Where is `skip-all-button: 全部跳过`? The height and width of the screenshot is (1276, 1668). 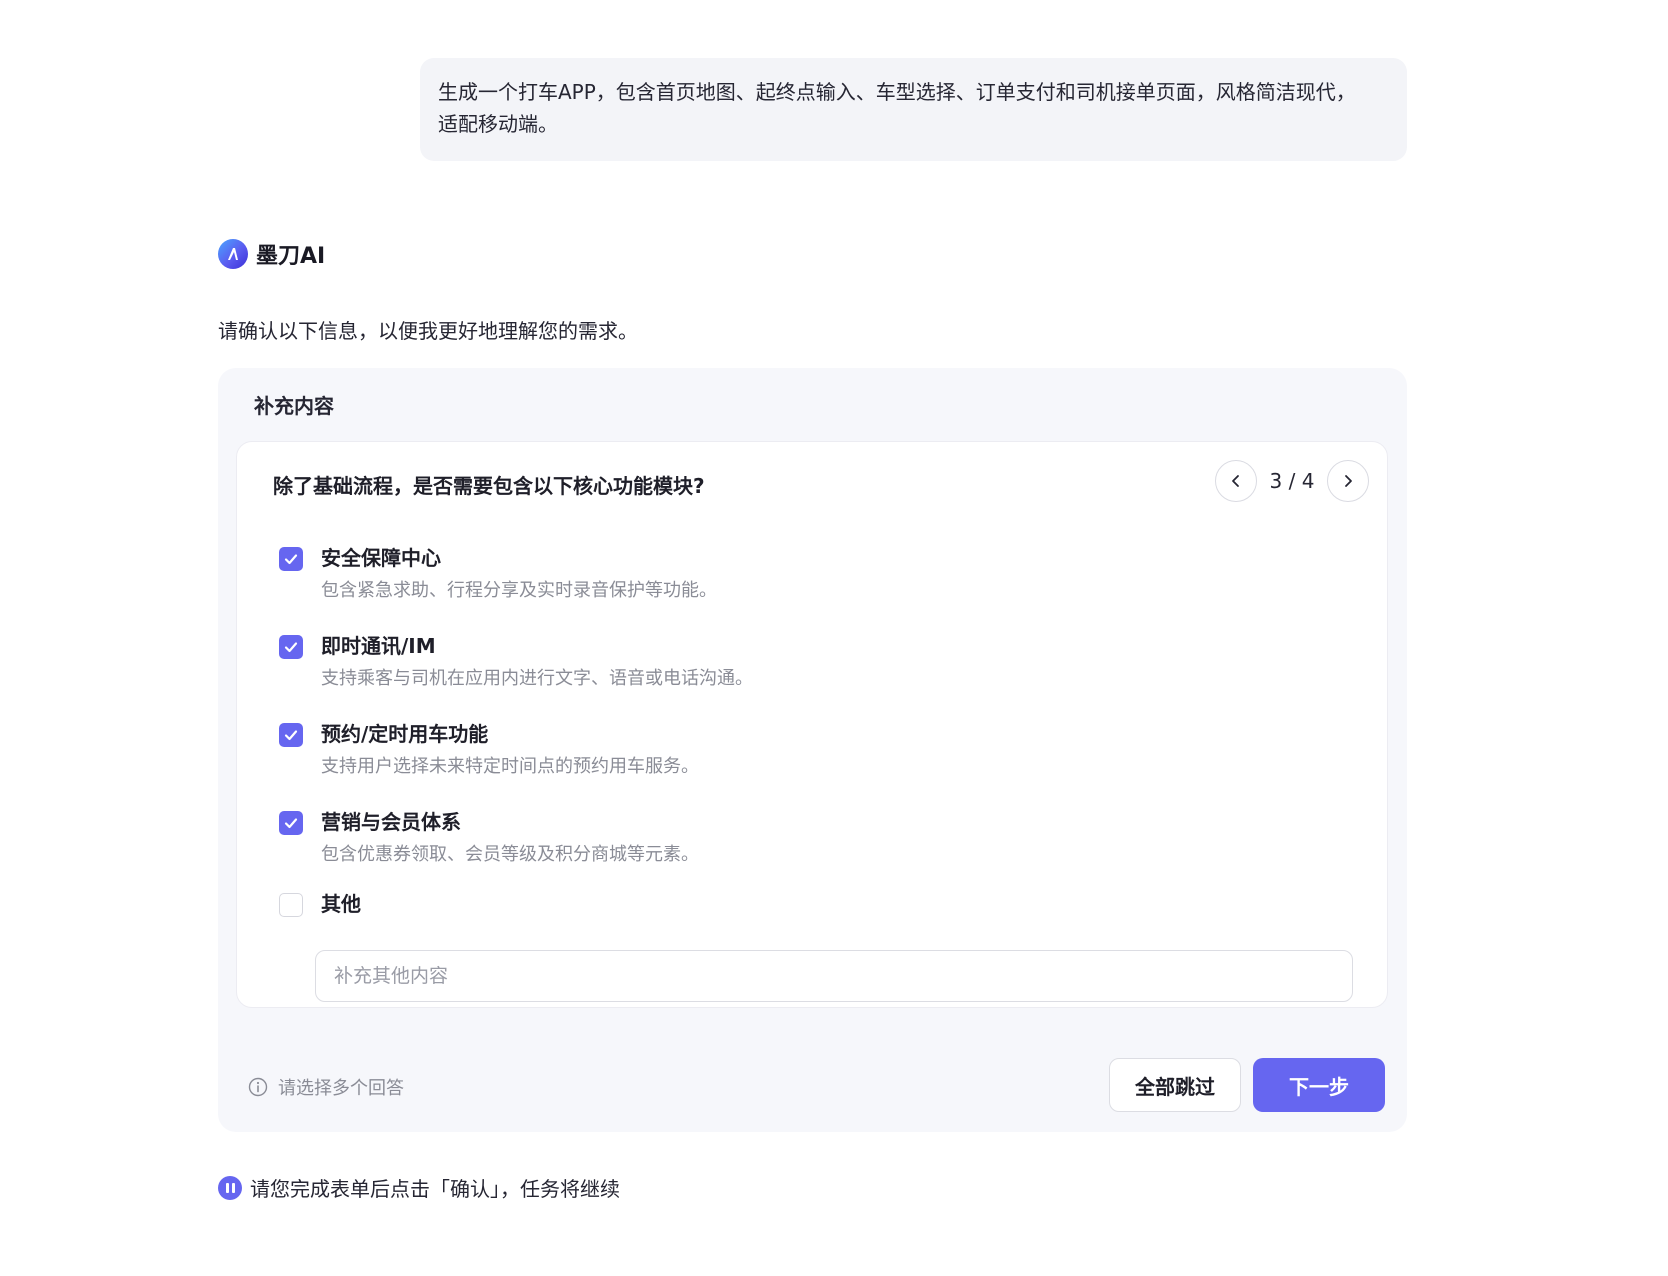 skip-all-button: 全部跳过 is located at coordinates (1175, 1085).